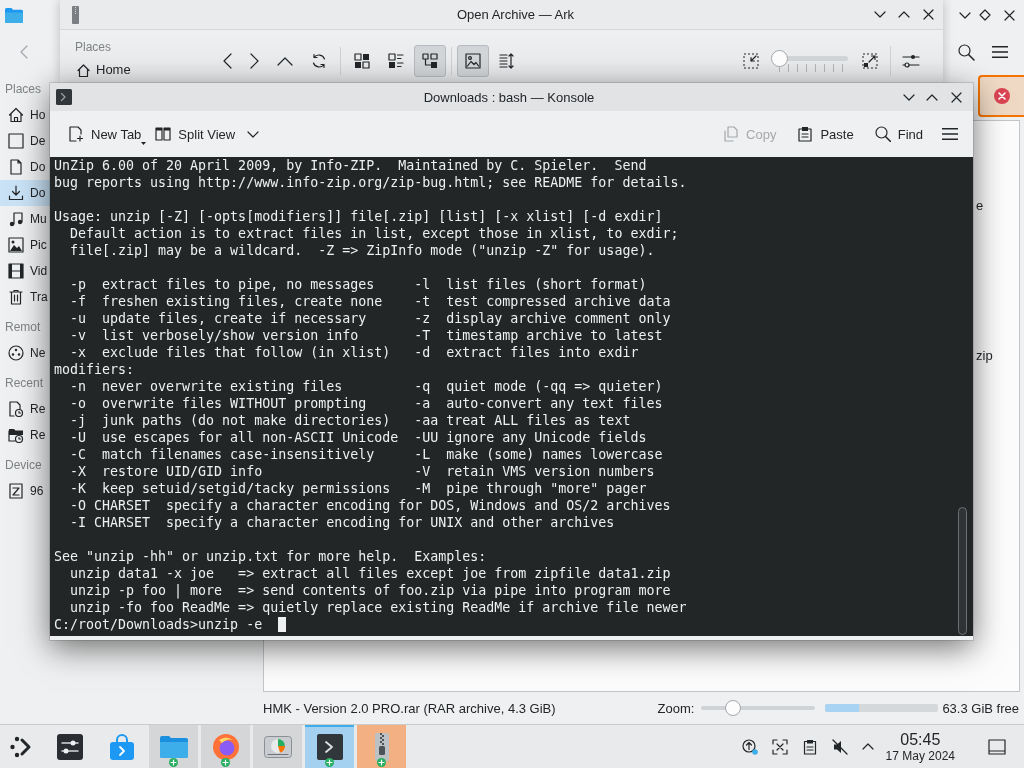 The width and height of the screenshot is (1024, 768). What do you see at coordinates (342, 522) in the screenshot?
I see `terminal-output-line: -I CHARSET specify a character encoding for UNIX and other archives` at bounding box center [342, 522].